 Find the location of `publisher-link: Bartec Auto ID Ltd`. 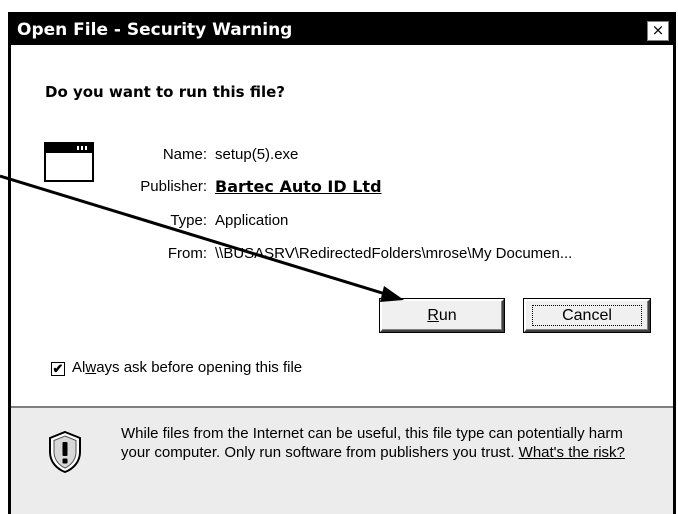

publisher-link: Bartec Auto ID Ltd is located at coordinates (298, 186).